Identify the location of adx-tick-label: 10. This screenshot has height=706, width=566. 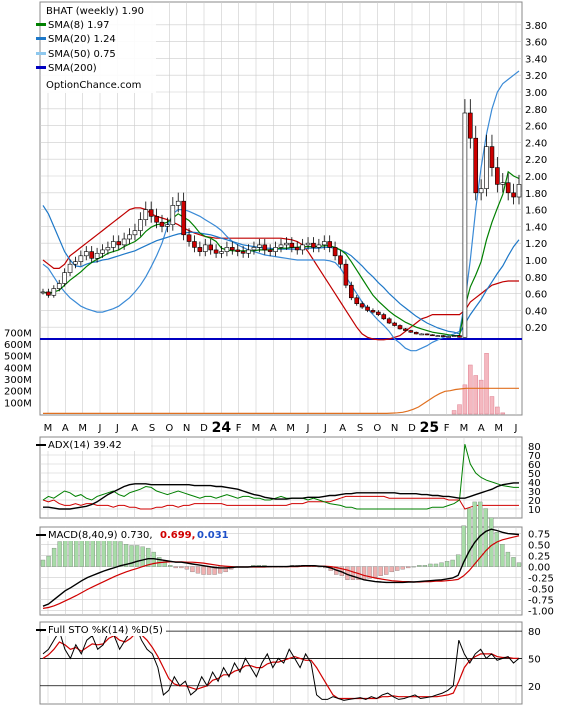
(534, 510).